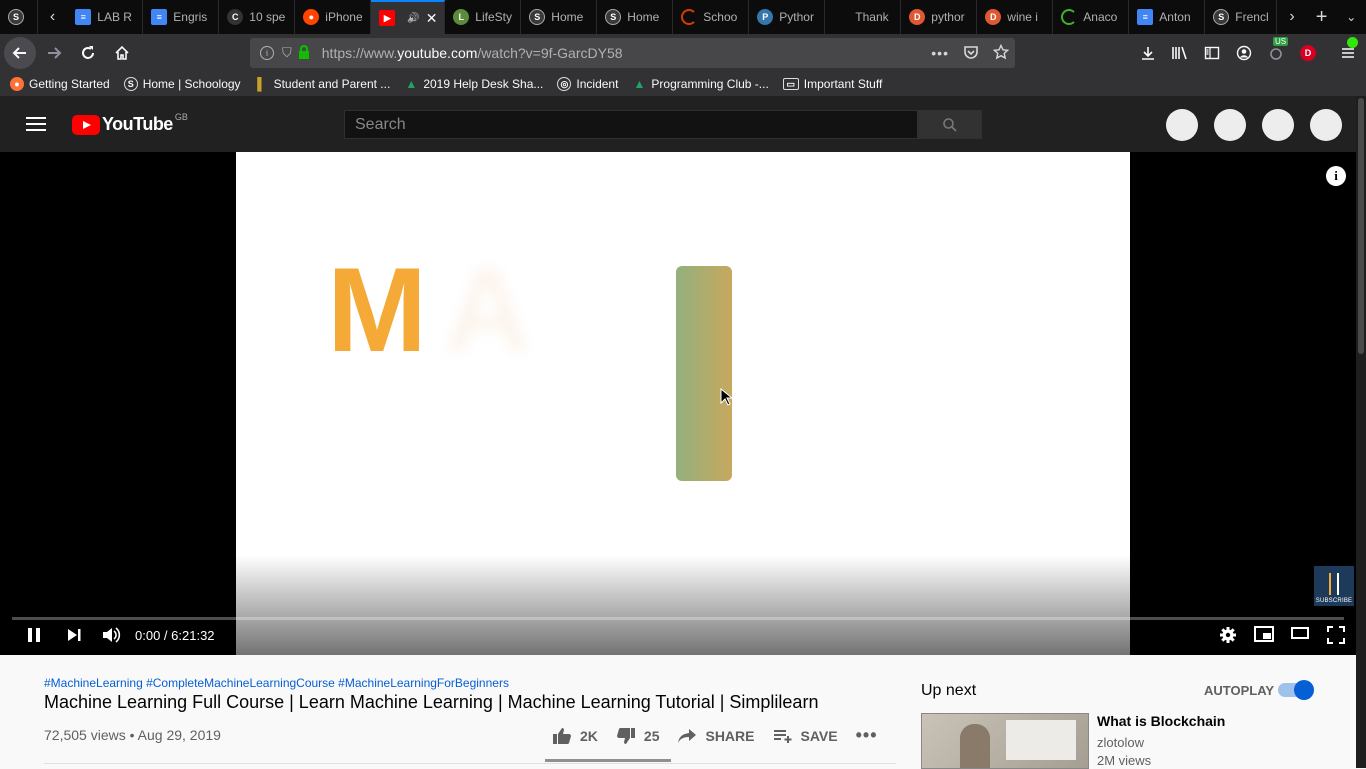 The width and height of the screenshot is (1366, 769). Describe the element at coordinates (643, 17) in the screenshot. I see `tab-label: Home` at that location.